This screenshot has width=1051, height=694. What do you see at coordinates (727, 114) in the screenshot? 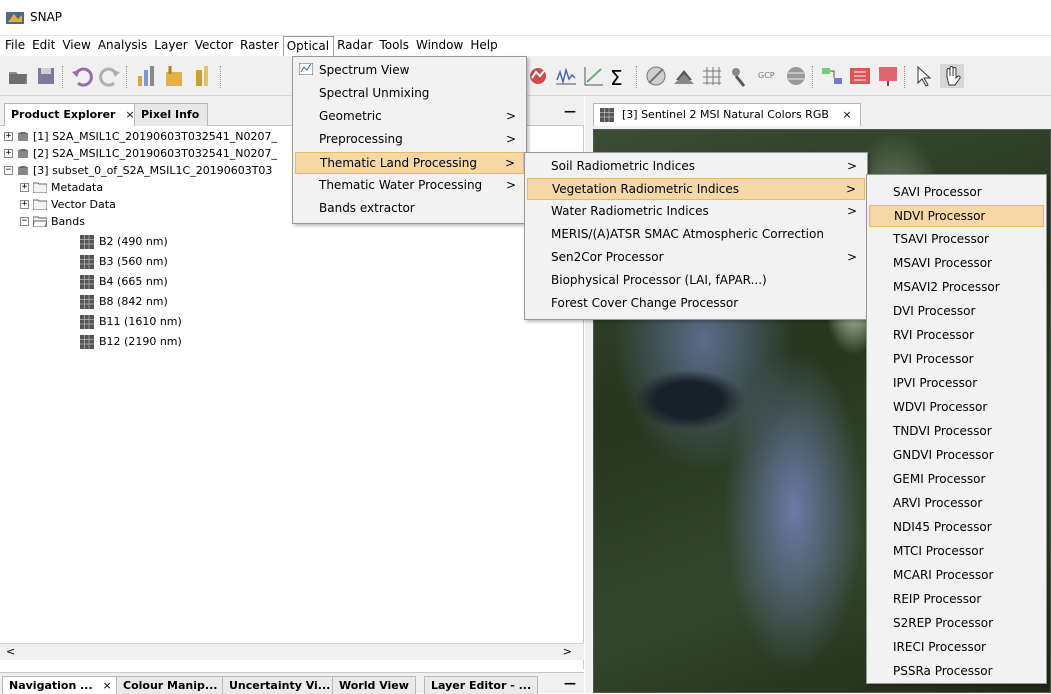
I see `tab-image-view: [3] Sentinel 2 MSI Natural Colors RGB ×` at bounding box center [727, 114].